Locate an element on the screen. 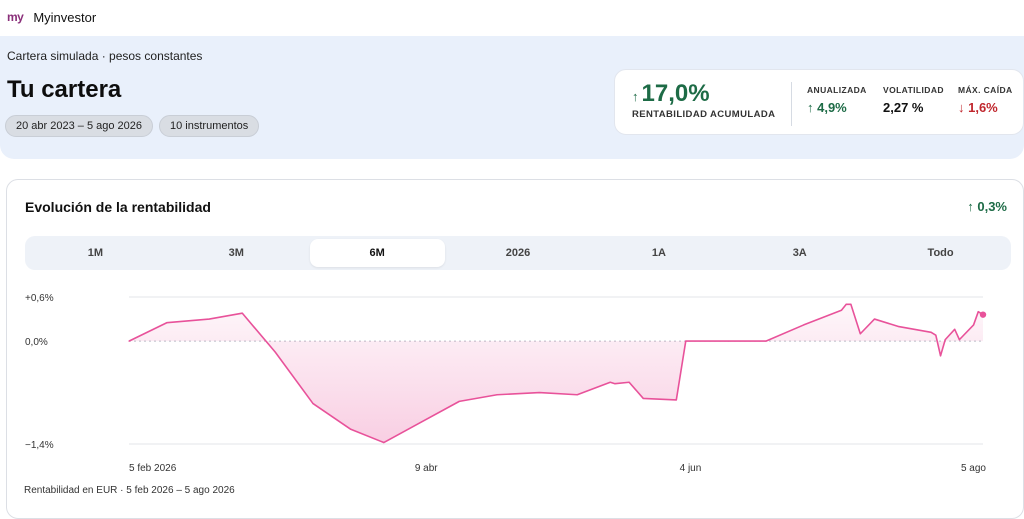  last-point-marker is located at coordinates (983, 314).